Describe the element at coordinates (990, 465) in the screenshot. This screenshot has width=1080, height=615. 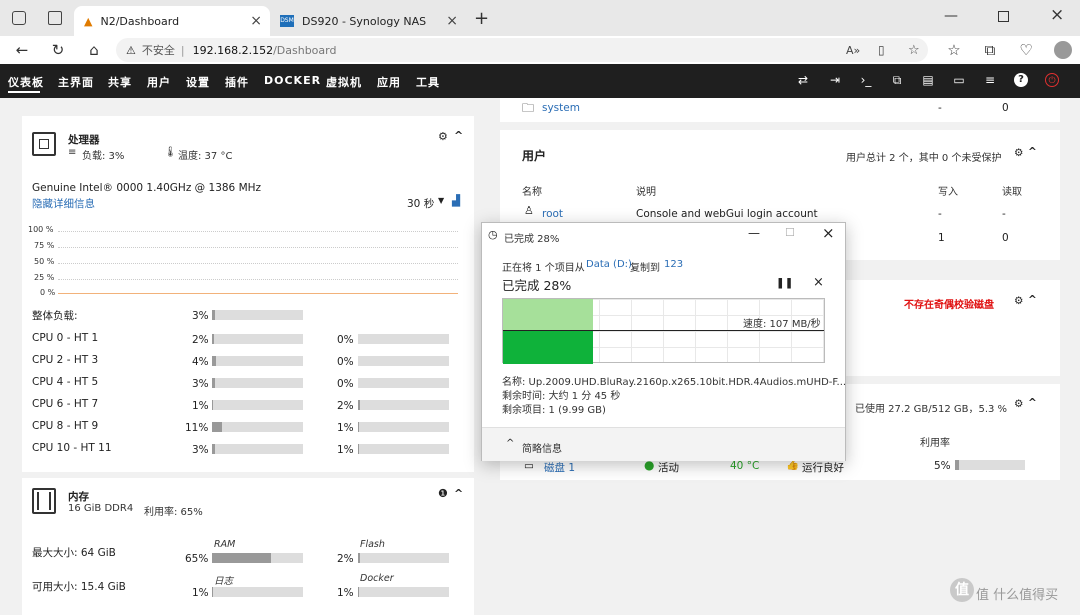
I see `disk-util-bar` at that location.